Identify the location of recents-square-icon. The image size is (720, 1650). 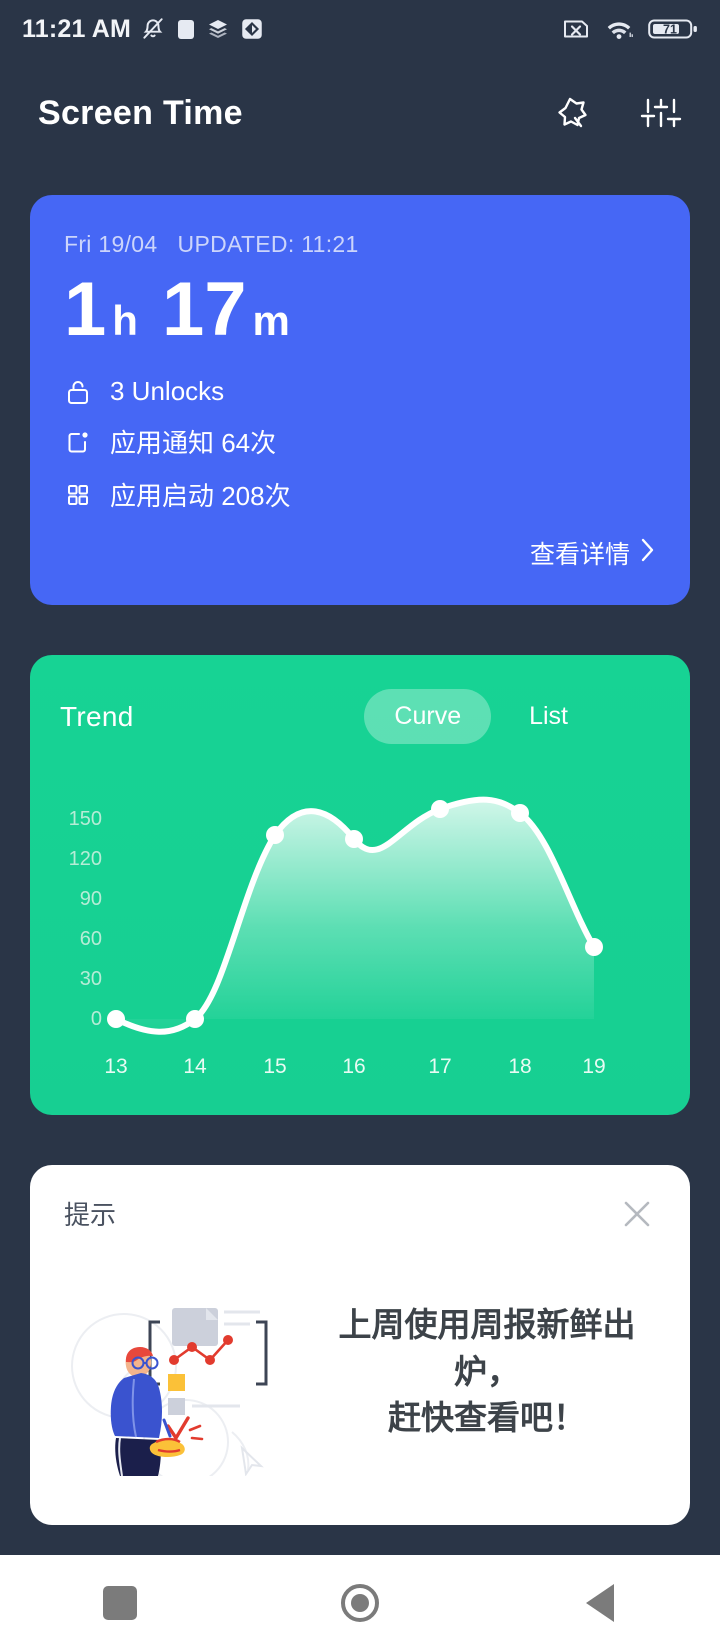
(120, 1602).